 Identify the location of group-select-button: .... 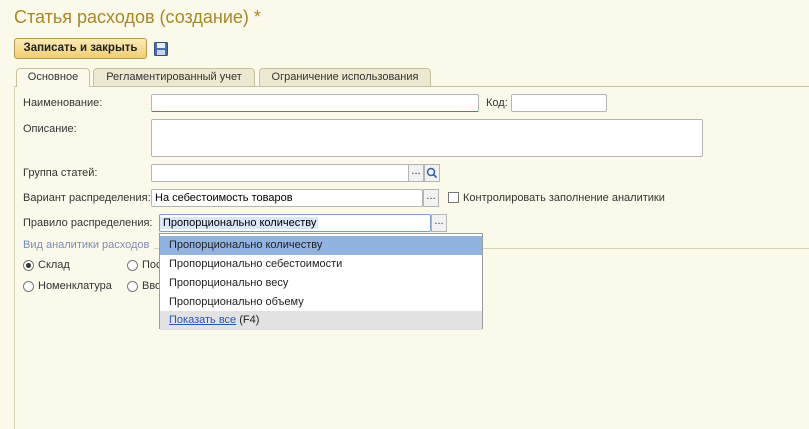
(416, 173).